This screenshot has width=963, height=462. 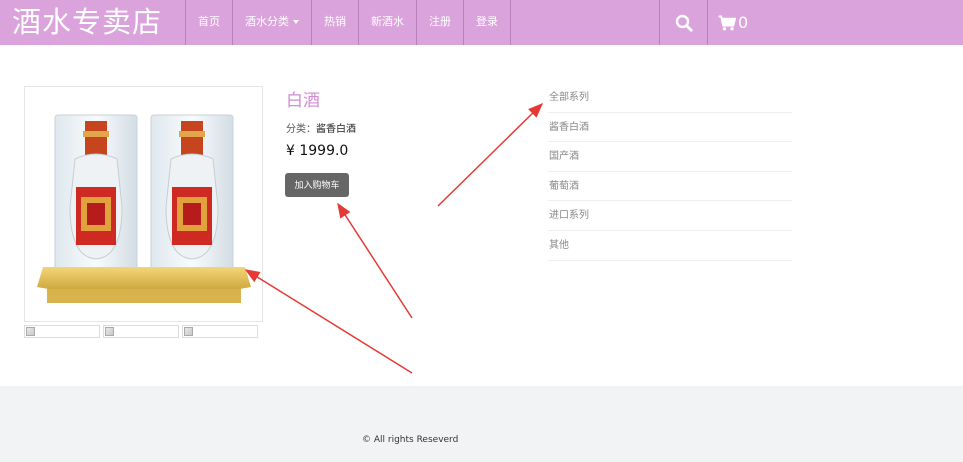 I want to click on cart-button: 0, so click(x=727, y=22).